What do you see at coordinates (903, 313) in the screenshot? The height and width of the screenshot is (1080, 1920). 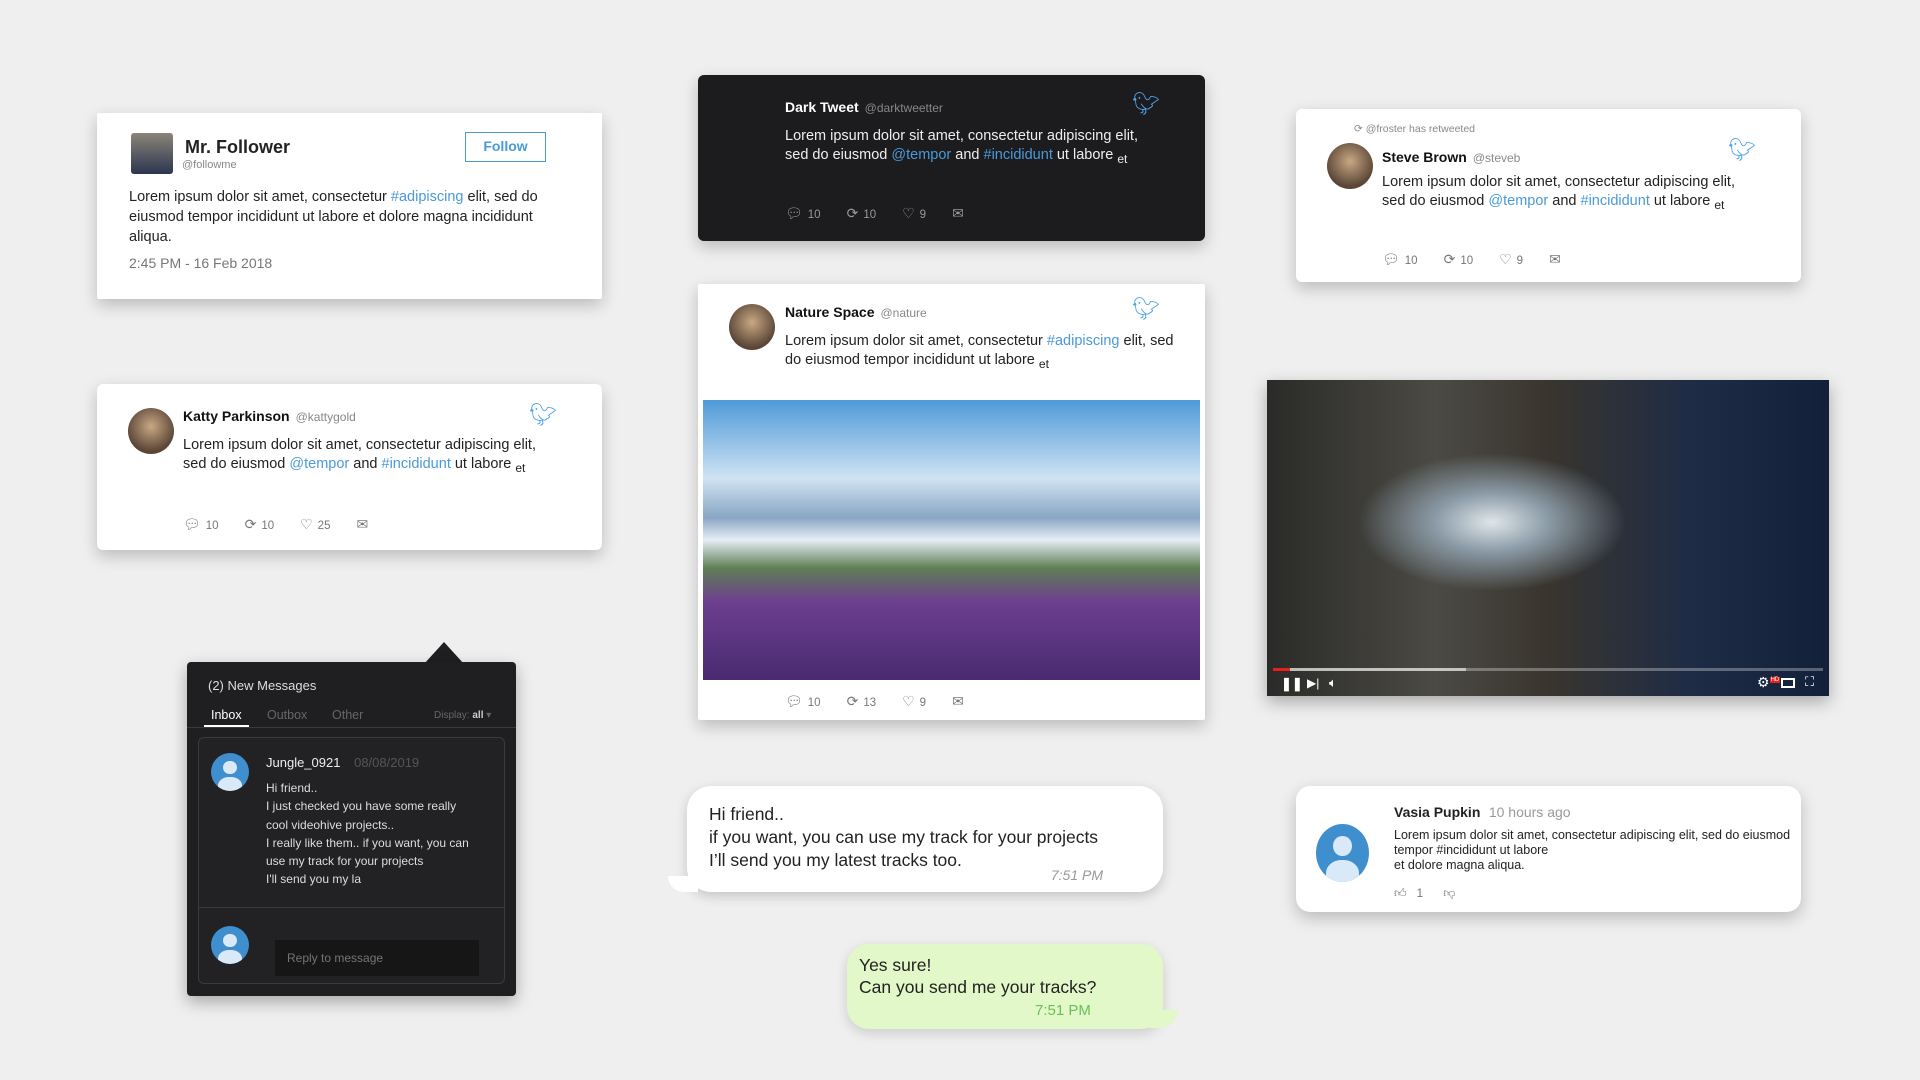 I see `user-handle: @nature` at bounding box center [903, 313].